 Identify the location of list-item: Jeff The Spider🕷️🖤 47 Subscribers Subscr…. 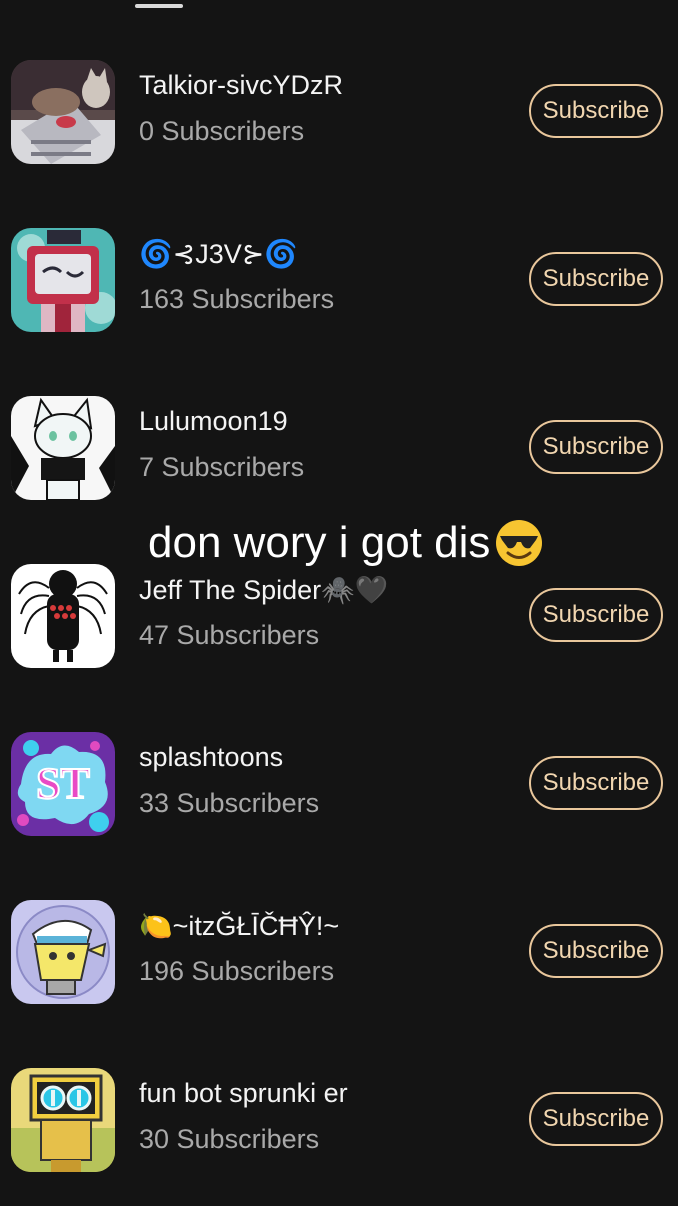
(339, 615).